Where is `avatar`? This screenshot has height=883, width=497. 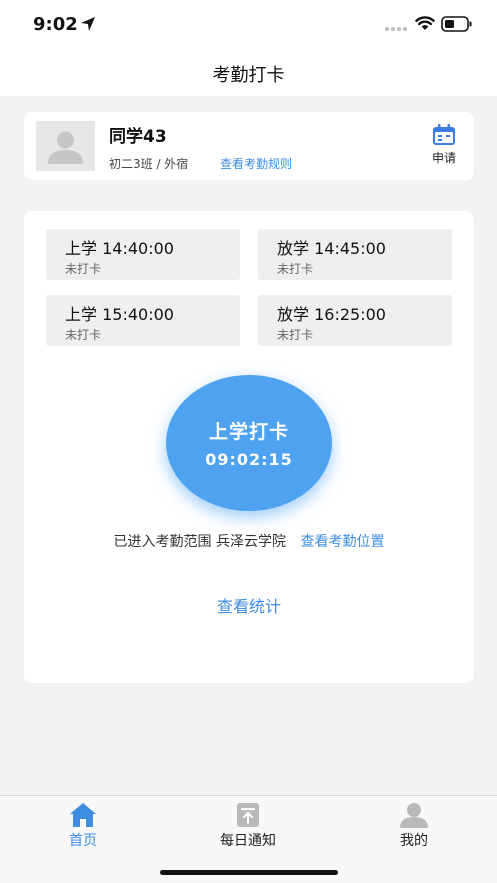 avatar is located at coordinates (65, 146).